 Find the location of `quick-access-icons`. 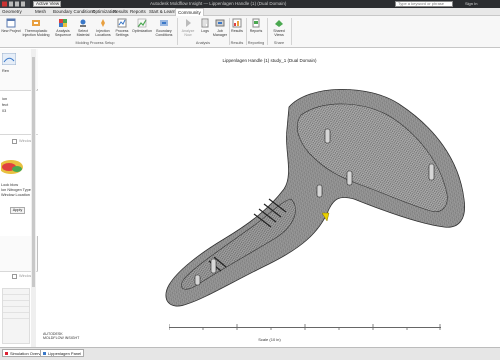

quick-access-icons is located at coordinates (13, 4).